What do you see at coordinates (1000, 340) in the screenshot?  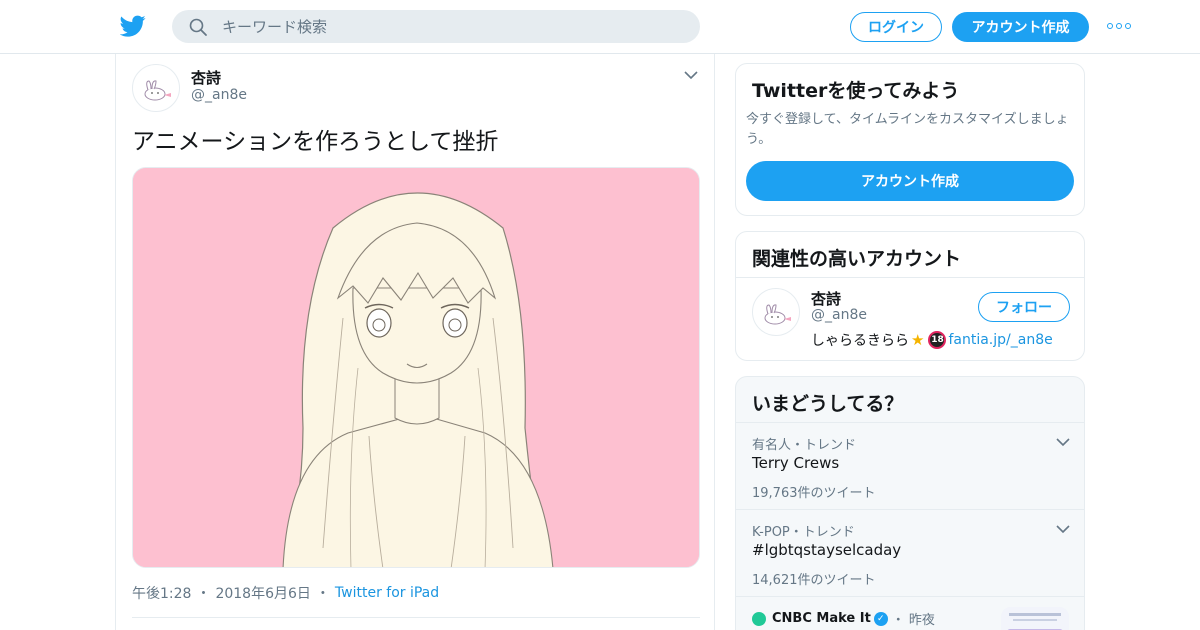 I see `bio-link: fantia.jp/_an8e` at bounding box center [1000, 340].